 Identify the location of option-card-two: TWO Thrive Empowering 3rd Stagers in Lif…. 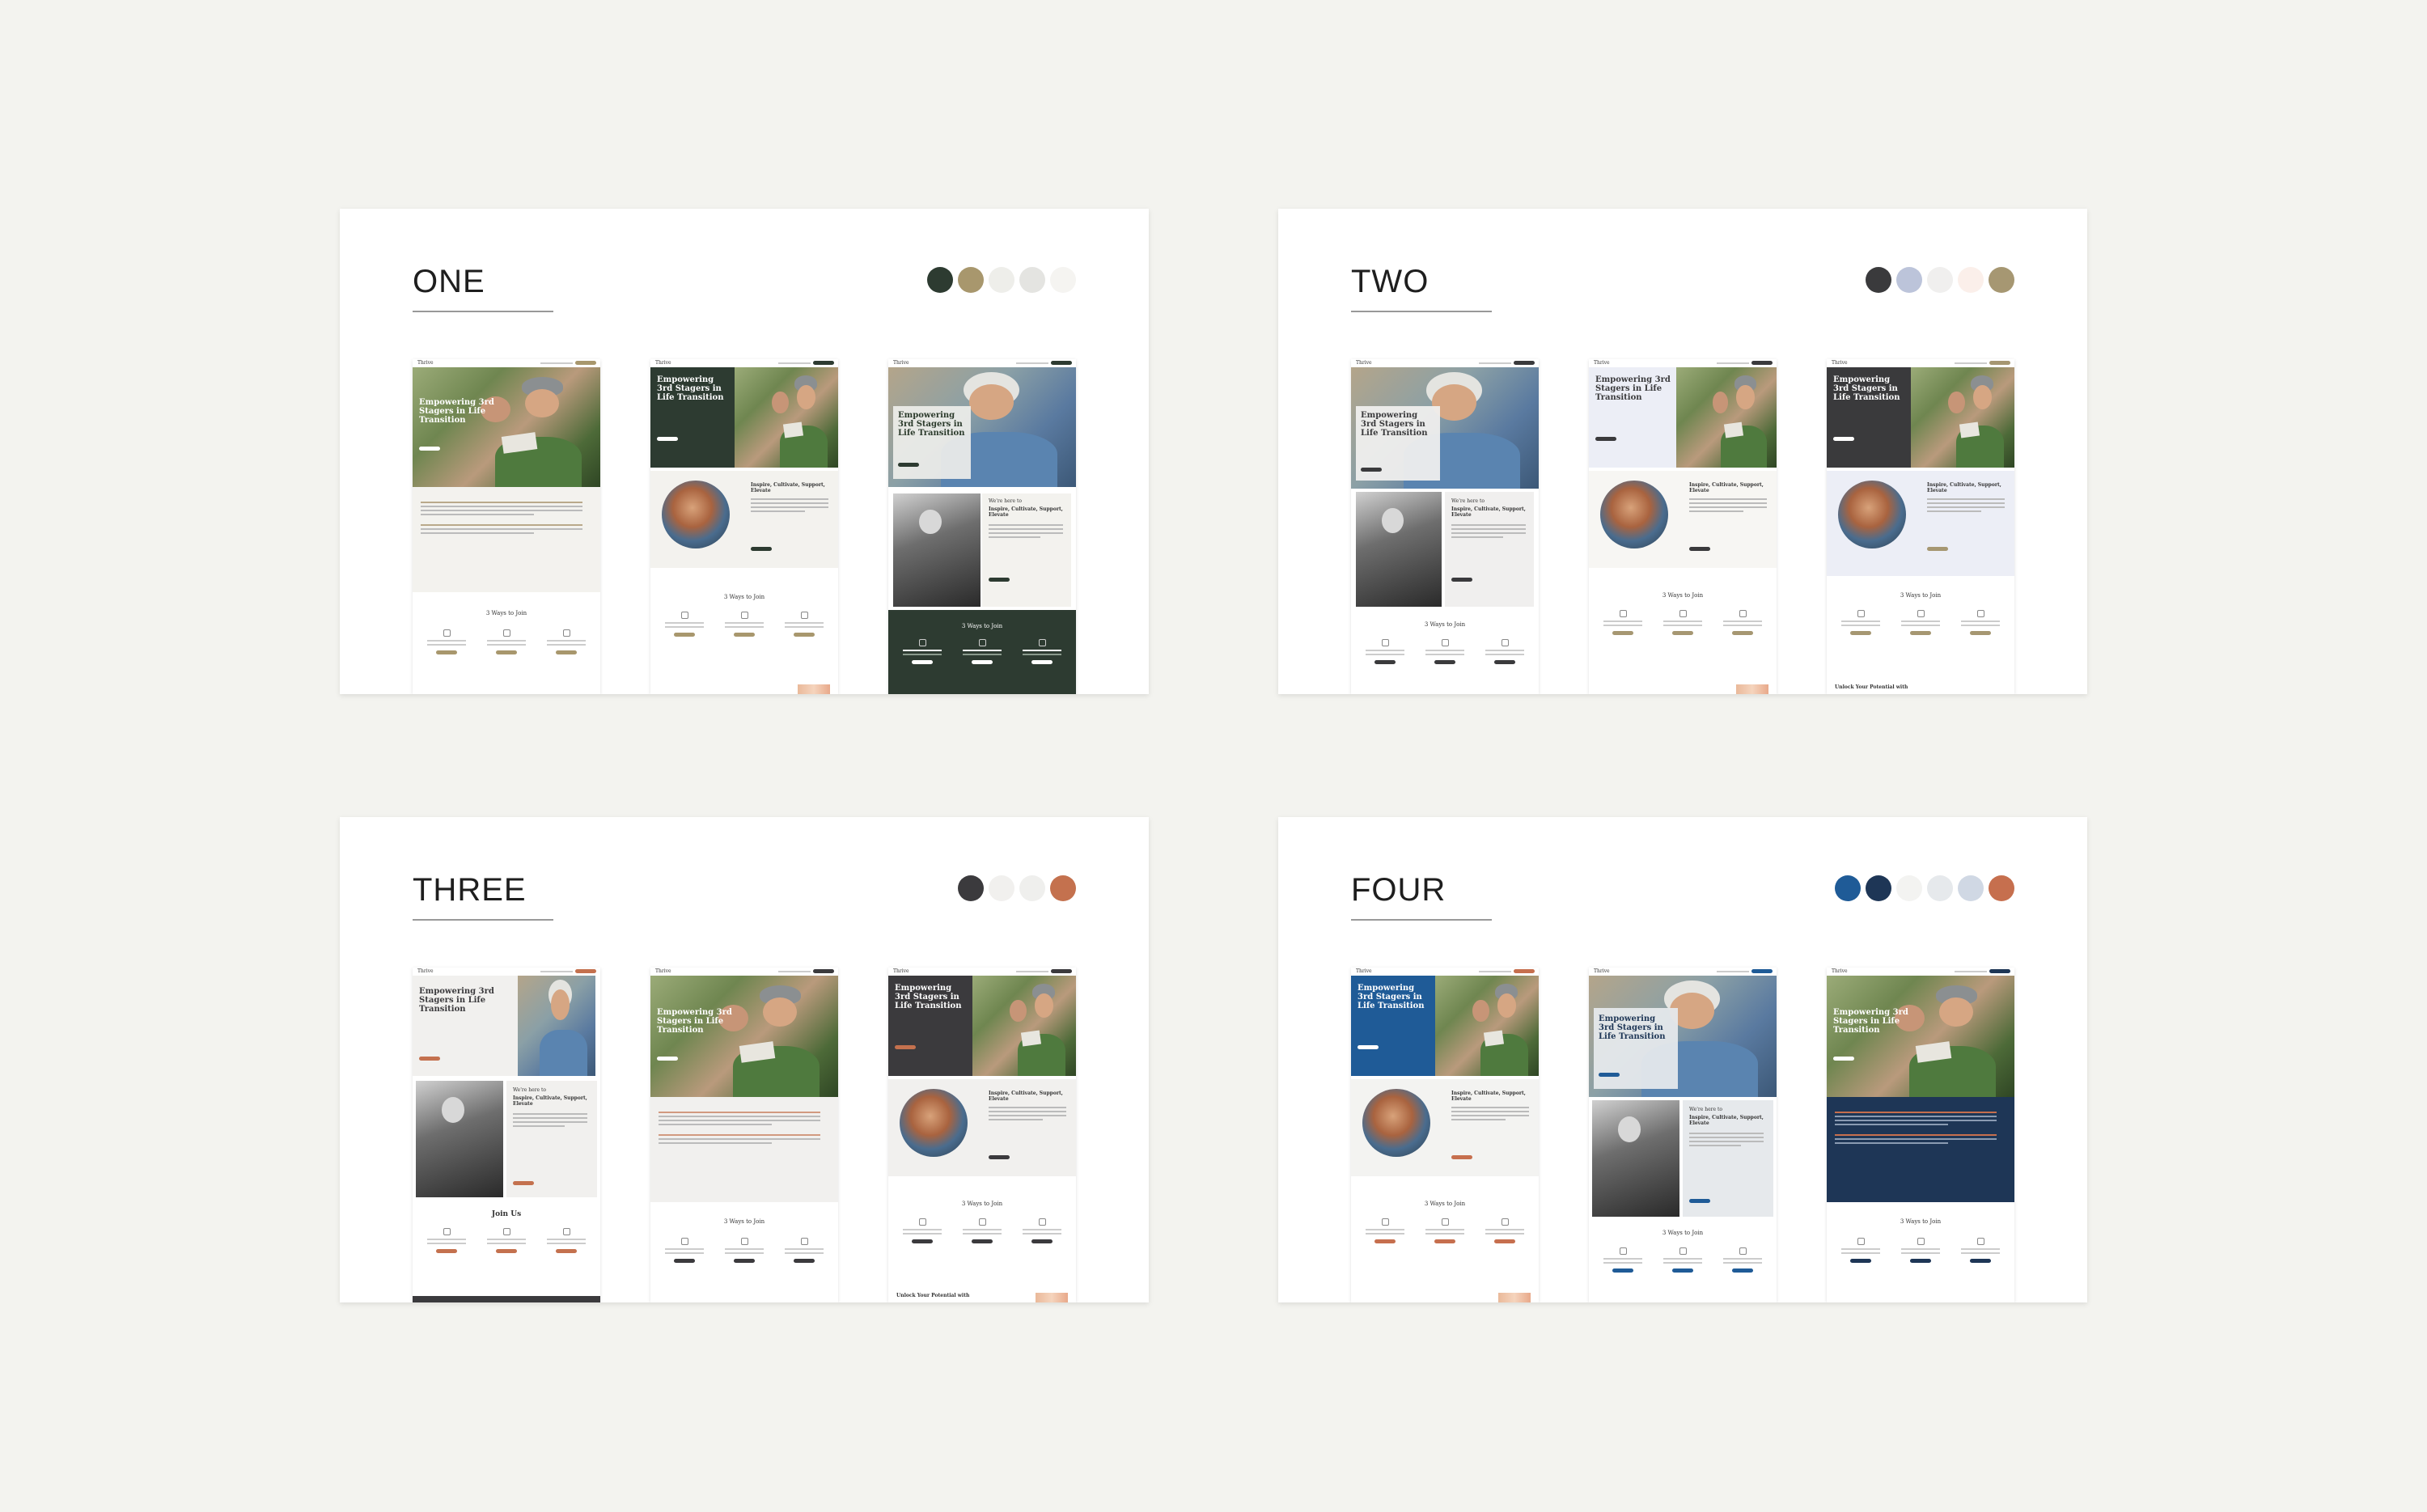
(1683, 452).